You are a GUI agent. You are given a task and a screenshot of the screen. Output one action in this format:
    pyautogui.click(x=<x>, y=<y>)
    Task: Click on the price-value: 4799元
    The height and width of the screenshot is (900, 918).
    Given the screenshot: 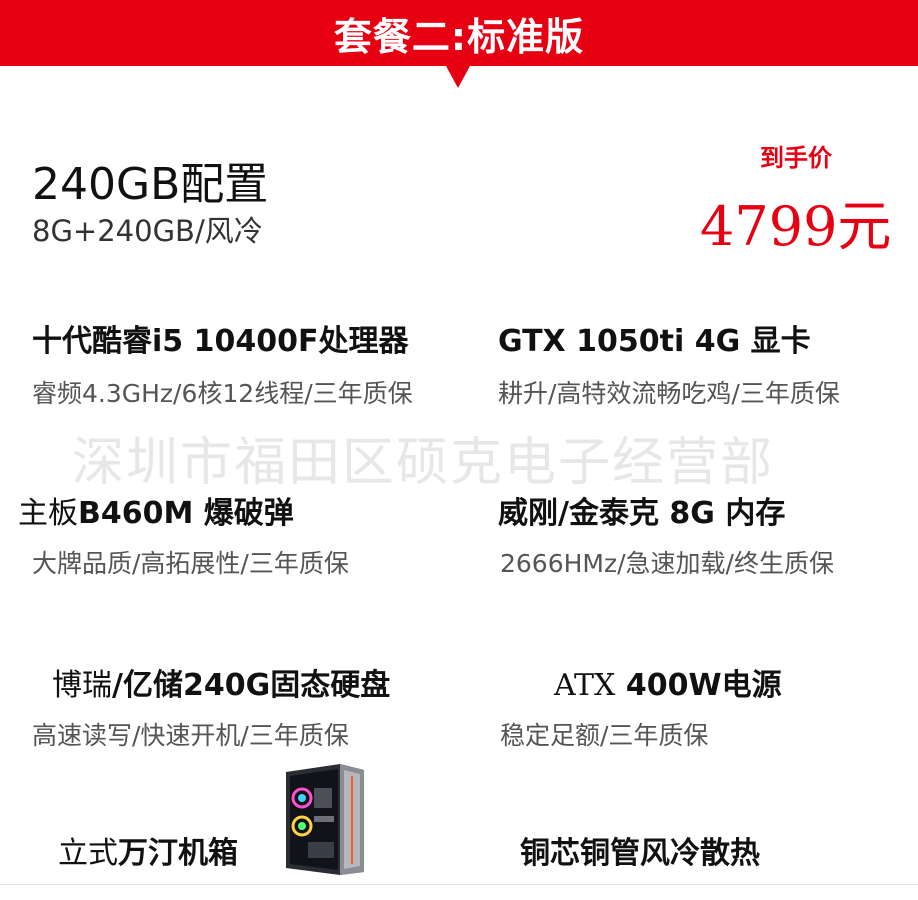 What is the action you would take?
    pyautogui.click(x=796, y=226)
    